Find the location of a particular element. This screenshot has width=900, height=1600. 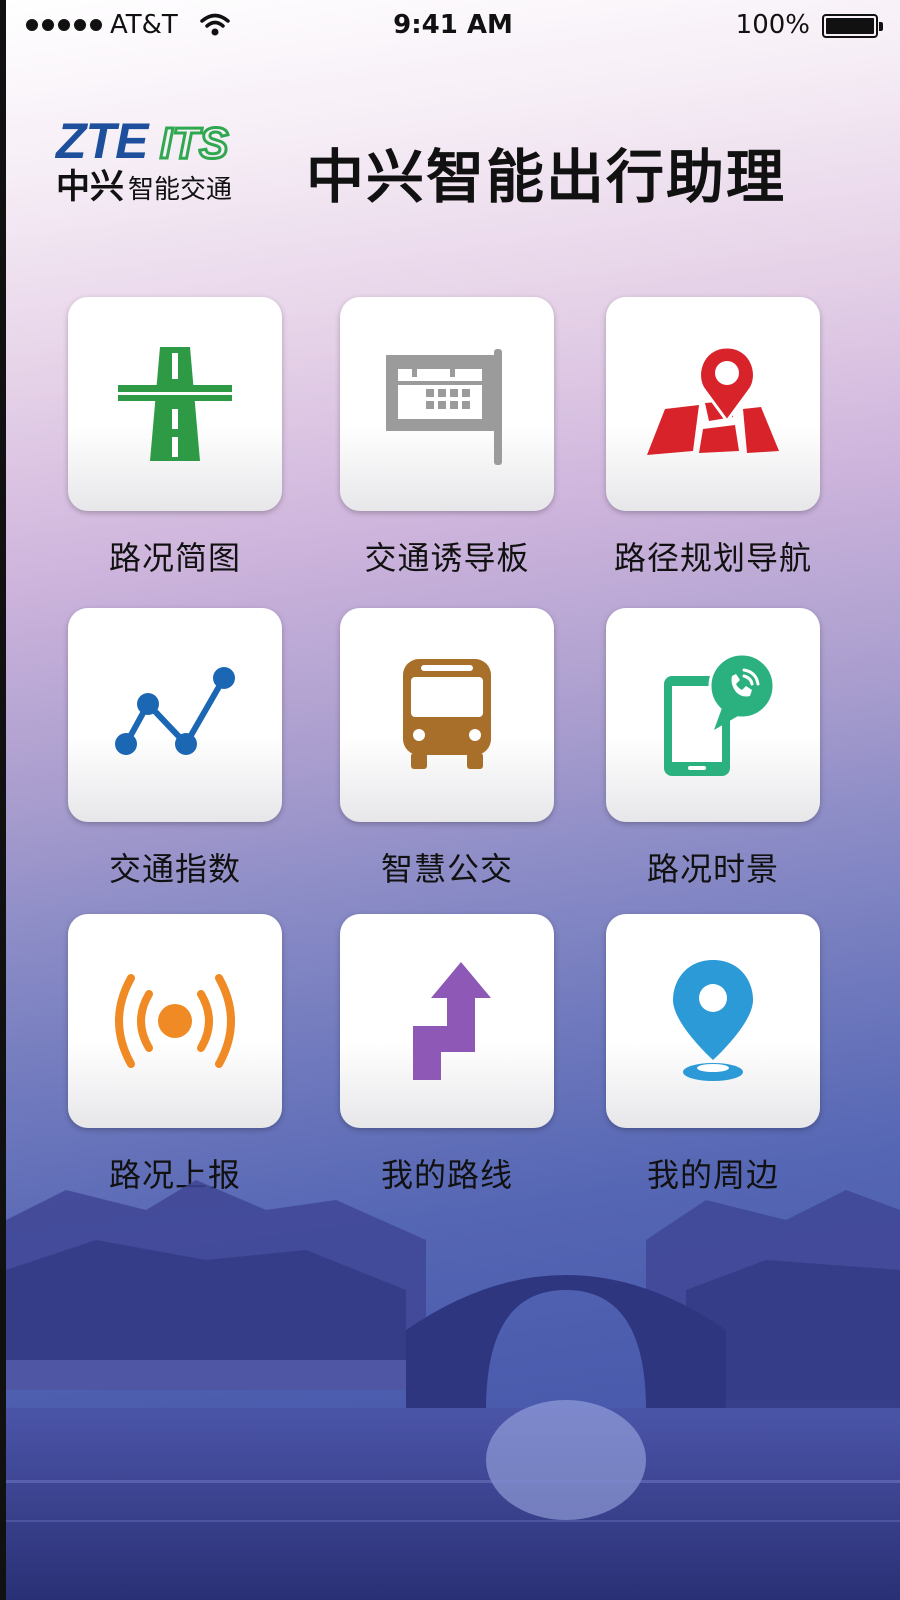

tile-route-planning: 路径规划导航 is located at coordinates (713, 438).